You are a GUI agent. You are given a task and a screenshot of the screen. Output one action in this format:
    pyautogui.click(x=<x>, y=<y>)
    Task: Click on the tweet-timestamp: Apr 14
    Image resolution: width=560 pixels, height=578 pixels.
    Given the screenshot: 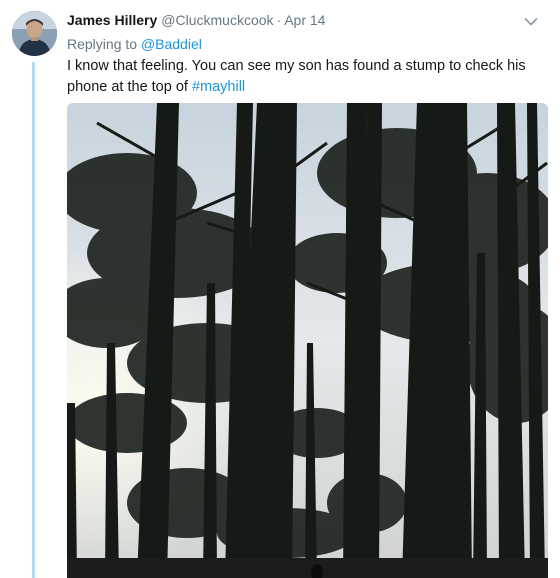 What is the action you would take?
    pyautogui.click(x=304, y=20)
    